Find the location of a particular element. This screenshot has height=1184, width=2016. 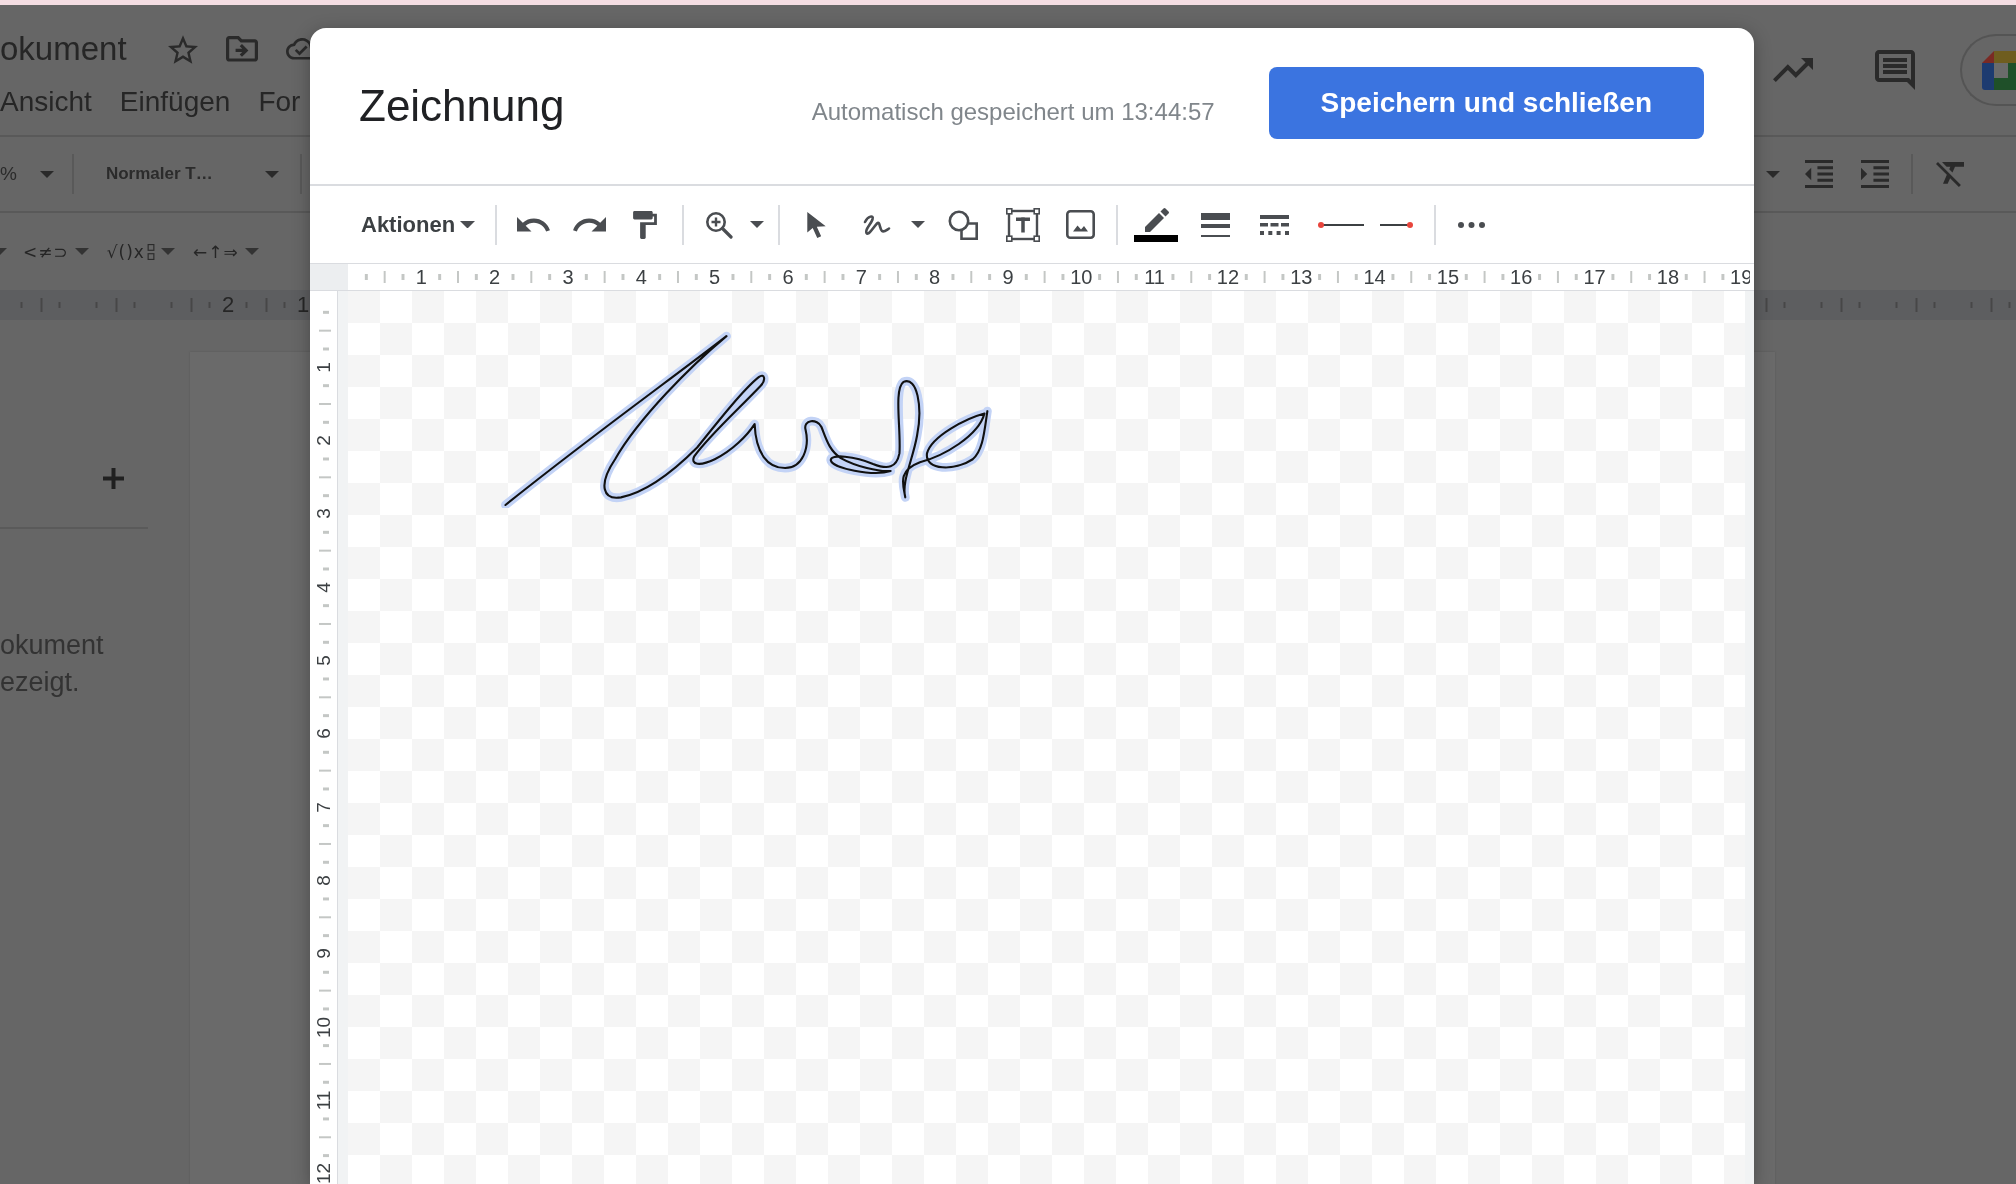

dialog-title: Zeichnung is located at coordinates (462, 106).